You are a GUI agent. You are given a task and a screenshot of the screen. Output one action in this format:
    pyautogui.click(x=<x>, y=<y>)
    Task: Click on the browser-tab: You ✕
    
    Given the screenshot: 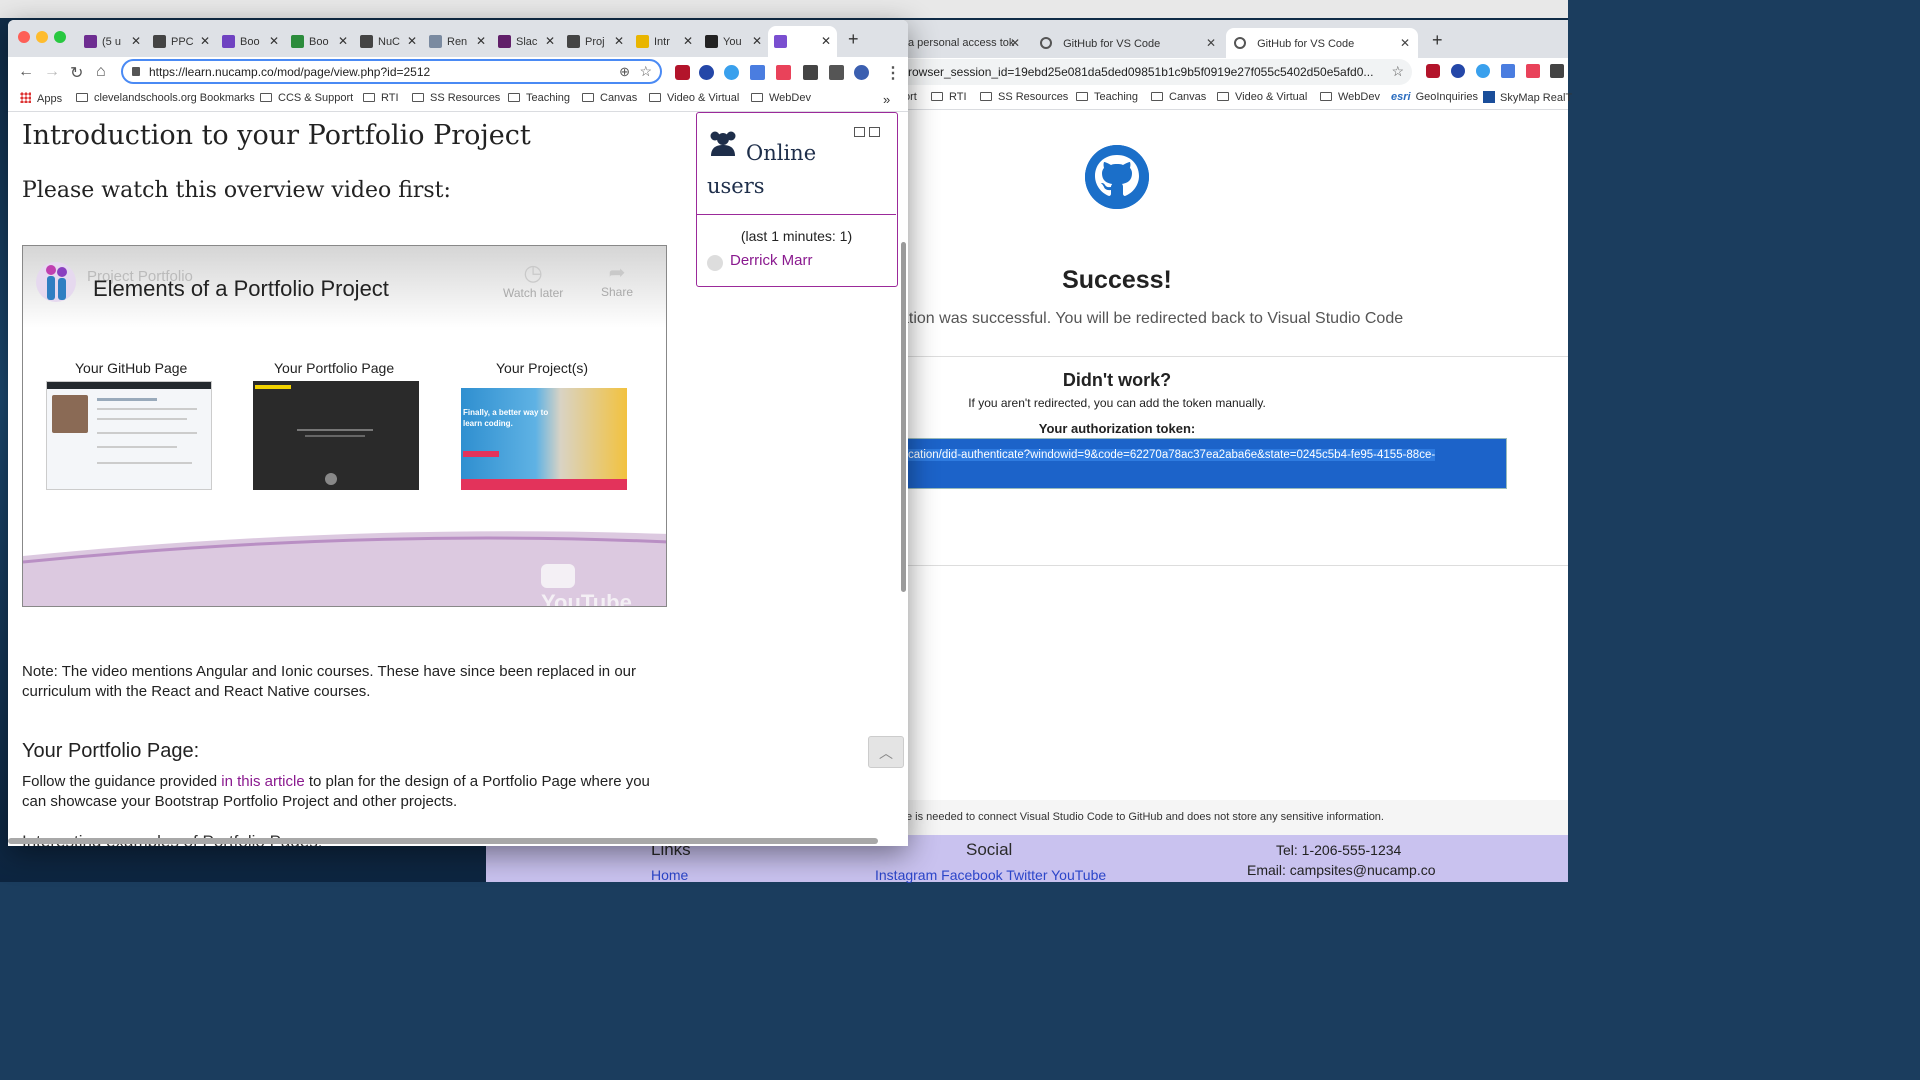 What is the action you would take?
    pyautogui.click(x=733, y=41)
    